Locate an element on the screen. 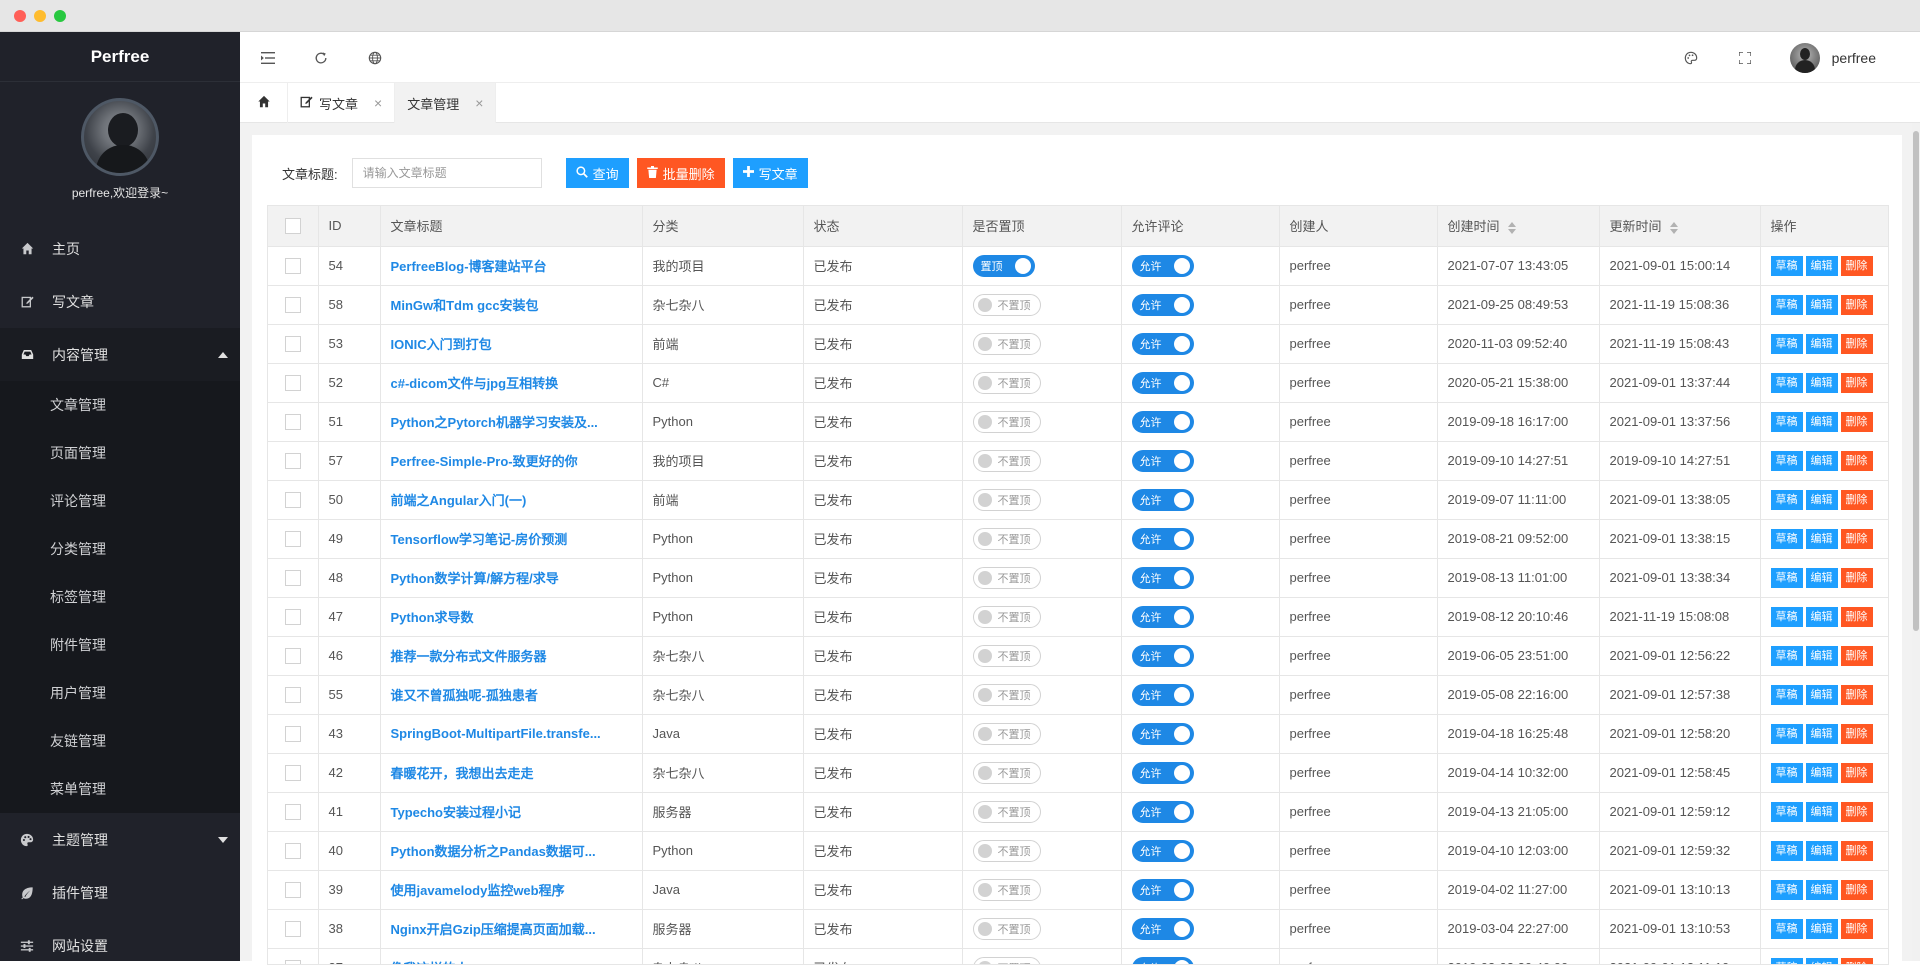  select-all-checkbox is located at coordinates (293, 226).